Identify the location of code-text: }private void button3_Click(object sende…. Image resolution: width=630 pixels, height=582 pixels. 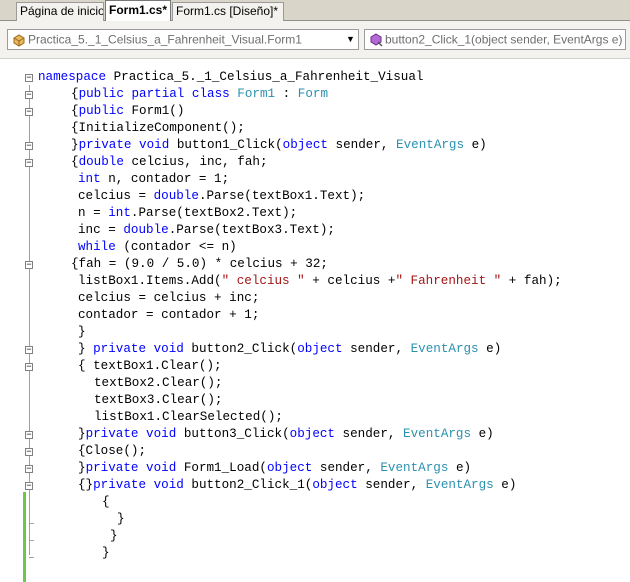
(286, 434).